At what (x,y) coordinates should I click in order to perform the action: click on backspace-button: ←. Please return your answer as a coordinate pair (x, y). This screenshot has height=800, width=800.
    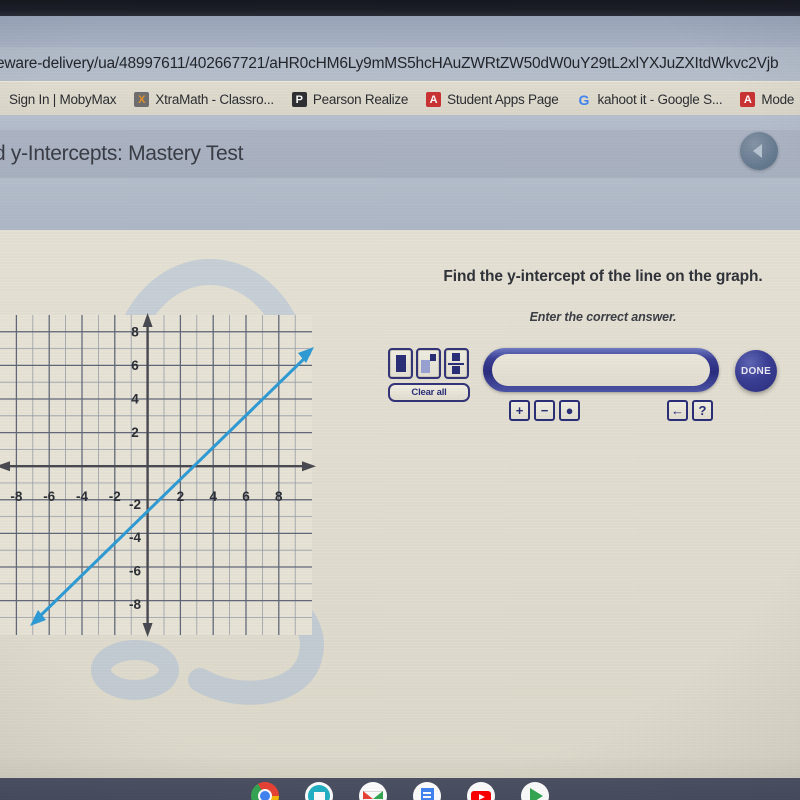
    Looking at the image, I should click on (677, 410).